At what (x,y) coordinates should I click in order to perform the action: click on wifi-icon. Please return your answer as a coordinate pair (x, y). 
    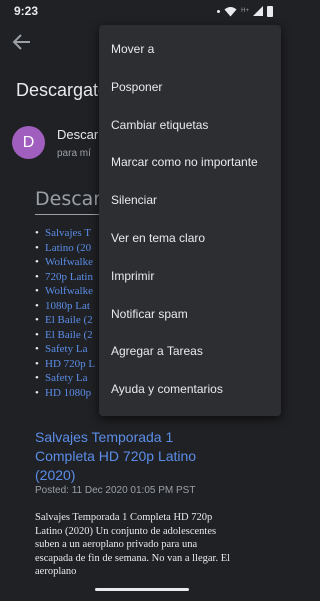
    Looking at the image, I should click on (230, 11).